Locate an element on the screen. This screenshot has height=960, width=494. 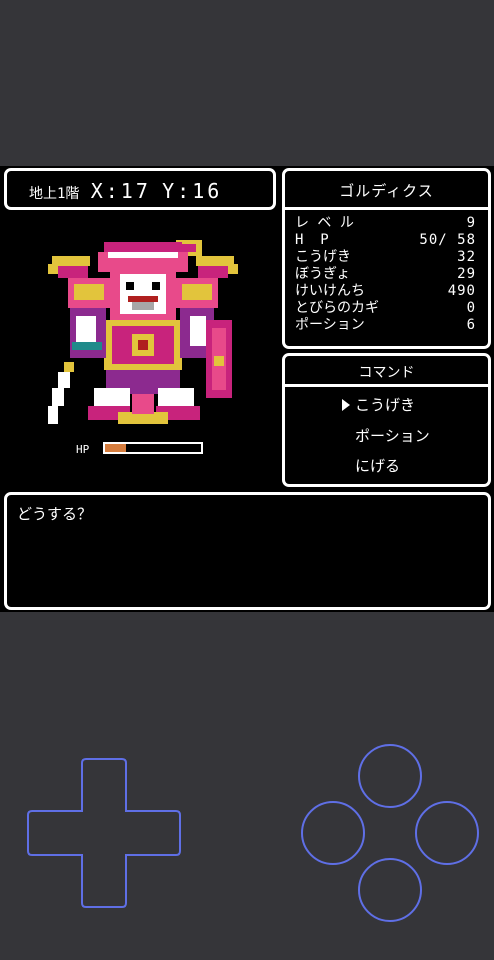
stat-value: 32 is located at coordinates (466, 257).